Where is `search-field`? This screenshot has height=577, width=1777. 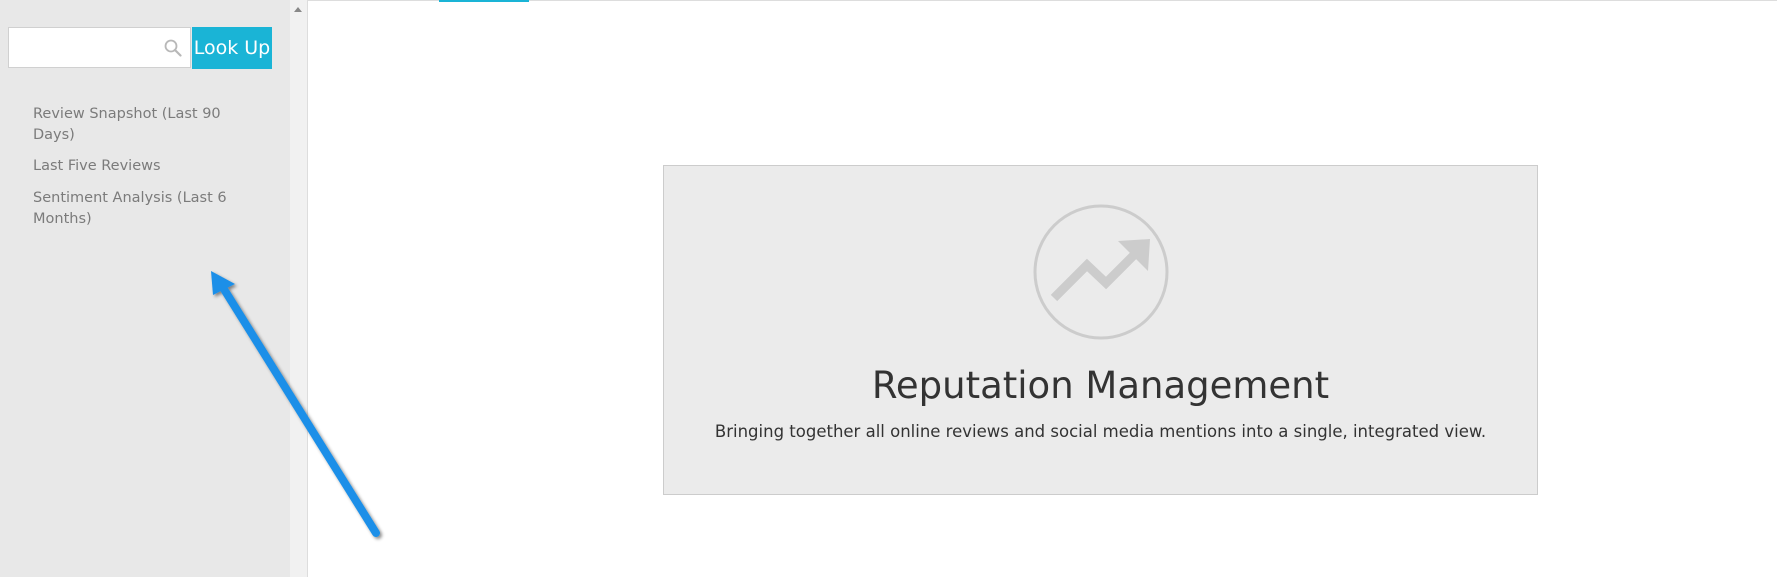
search-field is located at coordinates (99, 47).